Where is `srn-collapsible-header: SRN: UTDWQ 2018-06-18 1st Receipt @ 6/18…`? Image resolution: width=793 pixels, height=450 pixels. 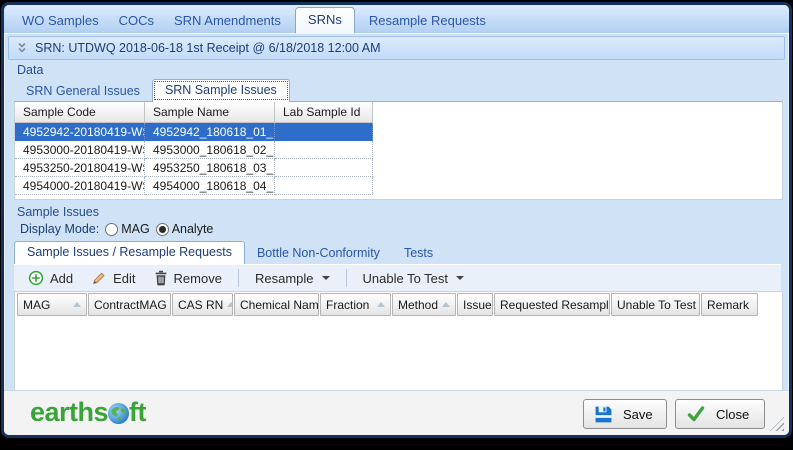 srn-collapsible-header: SRN: UTDWQ 2018-06-18 1st Receipt @ 6/18… is located at coordinates (396, 48).